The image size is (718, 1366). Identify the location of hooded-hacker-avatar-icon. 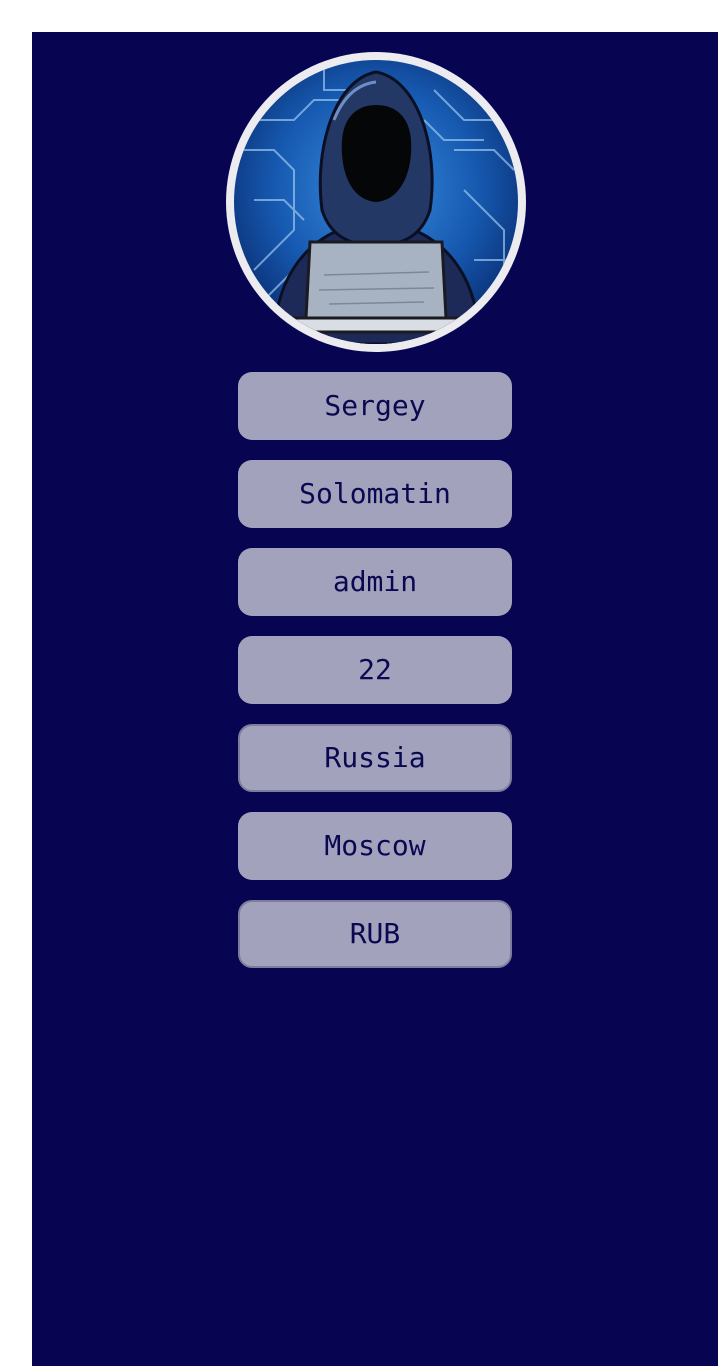
(376, 202).